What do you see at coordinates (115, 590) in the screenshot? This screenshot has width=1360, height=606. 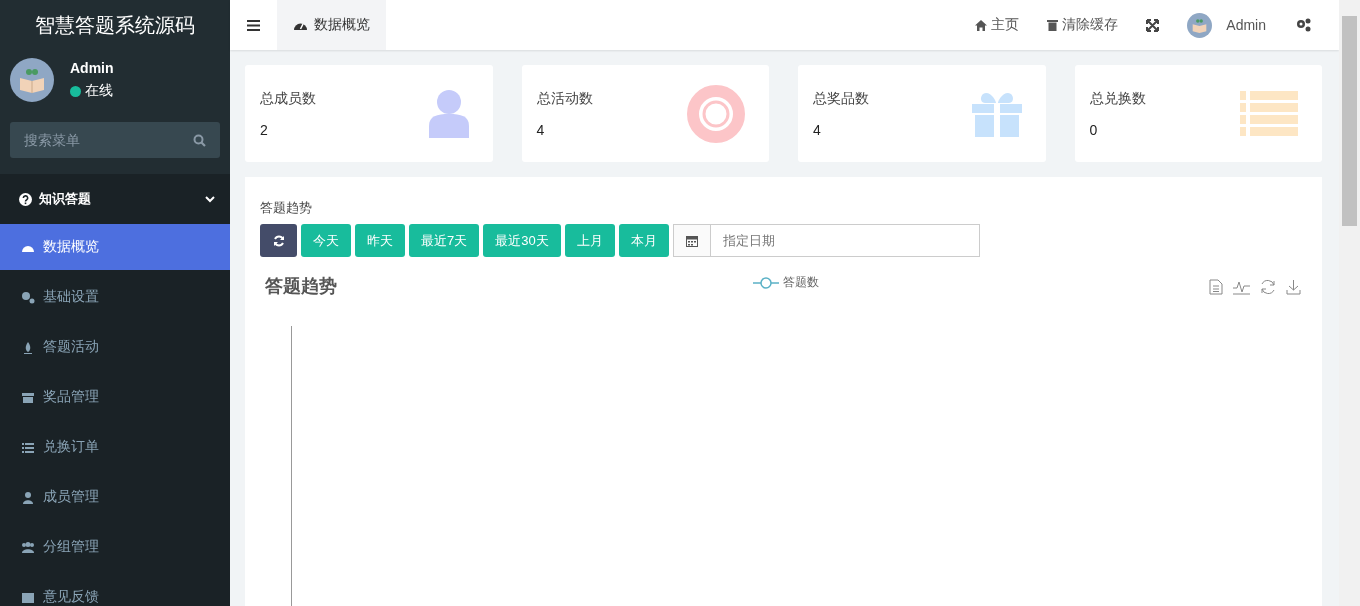 I see `menu-item: 意见反馈` at bounding box center [115, 590].